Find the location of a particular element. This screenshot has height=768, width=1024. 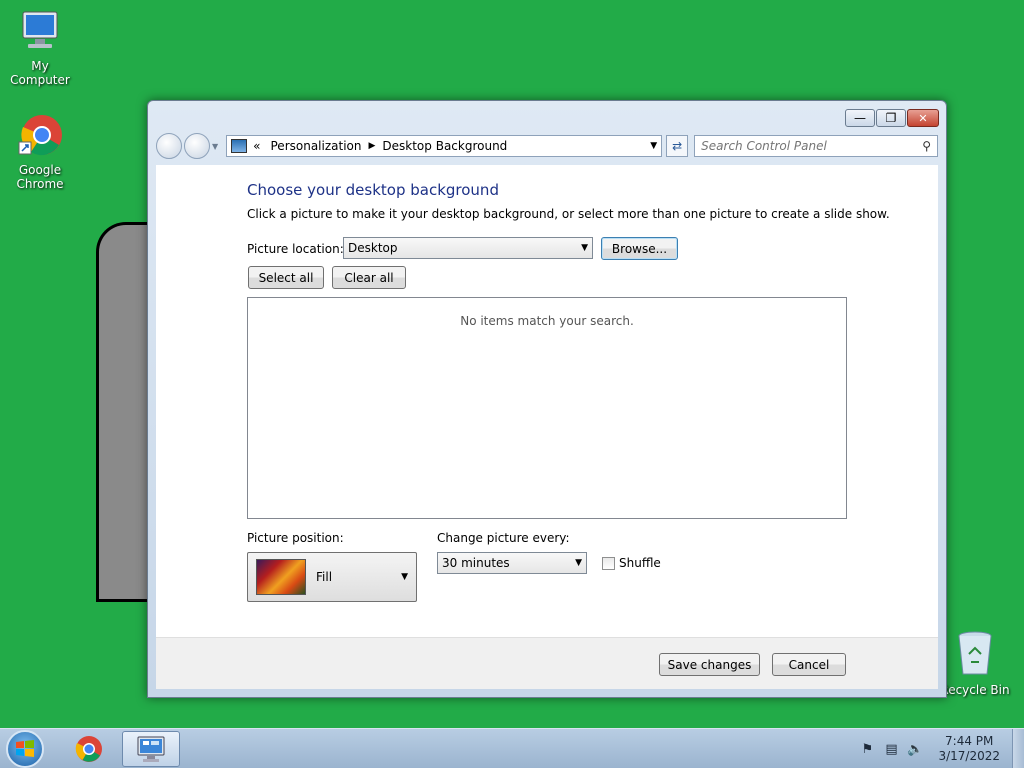

desktop-icon-label: Recycle Bin is located at coordinates (975, 690).